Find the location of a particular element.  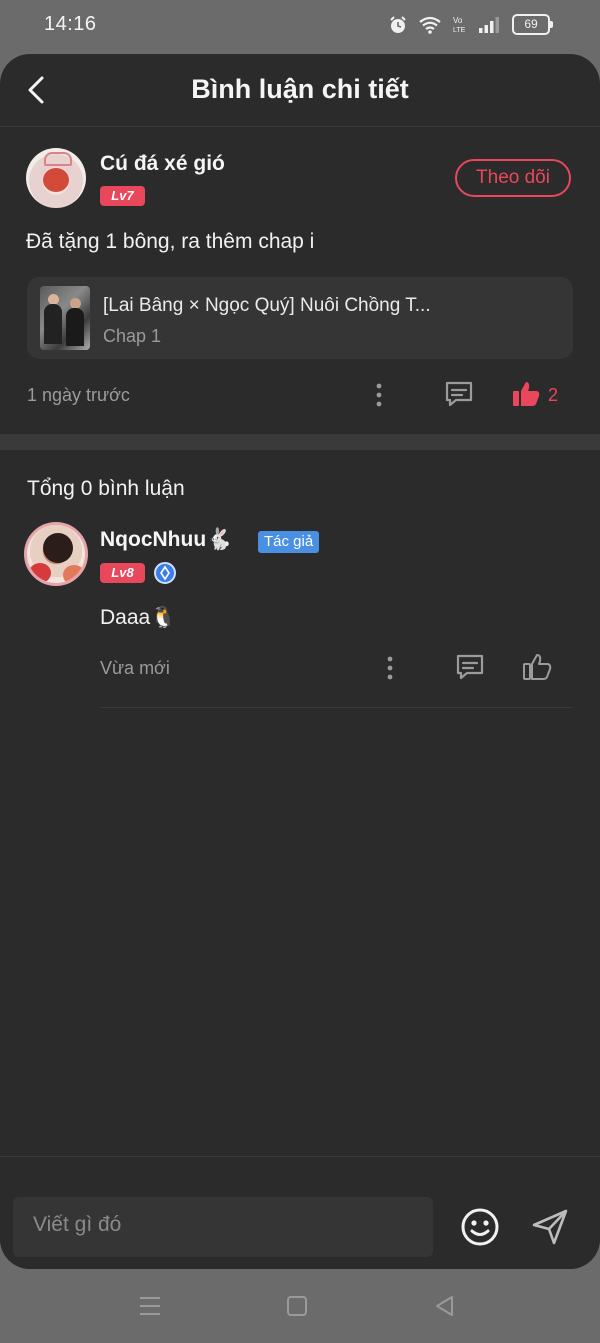

avatar-face is located at coordinates (56, 180).